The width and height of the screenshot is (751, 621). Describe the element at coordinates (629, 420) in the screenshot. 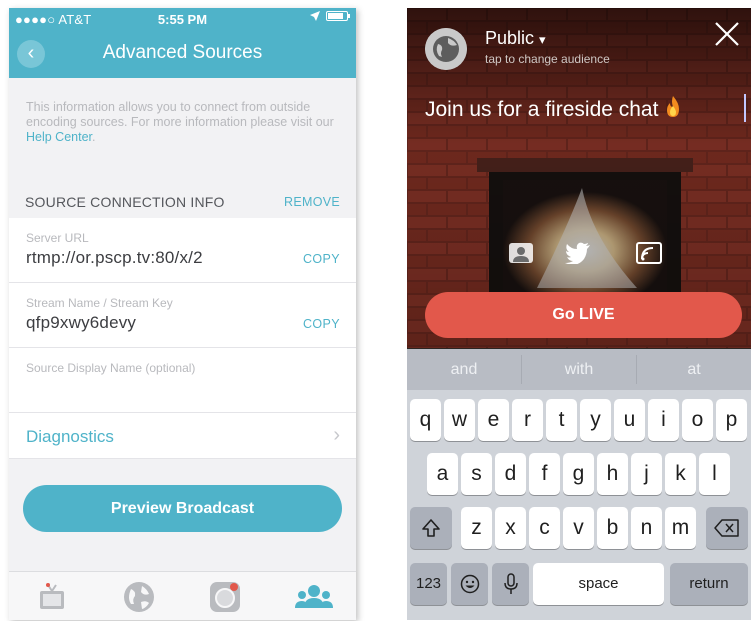

I see `key-u: u` at that location.